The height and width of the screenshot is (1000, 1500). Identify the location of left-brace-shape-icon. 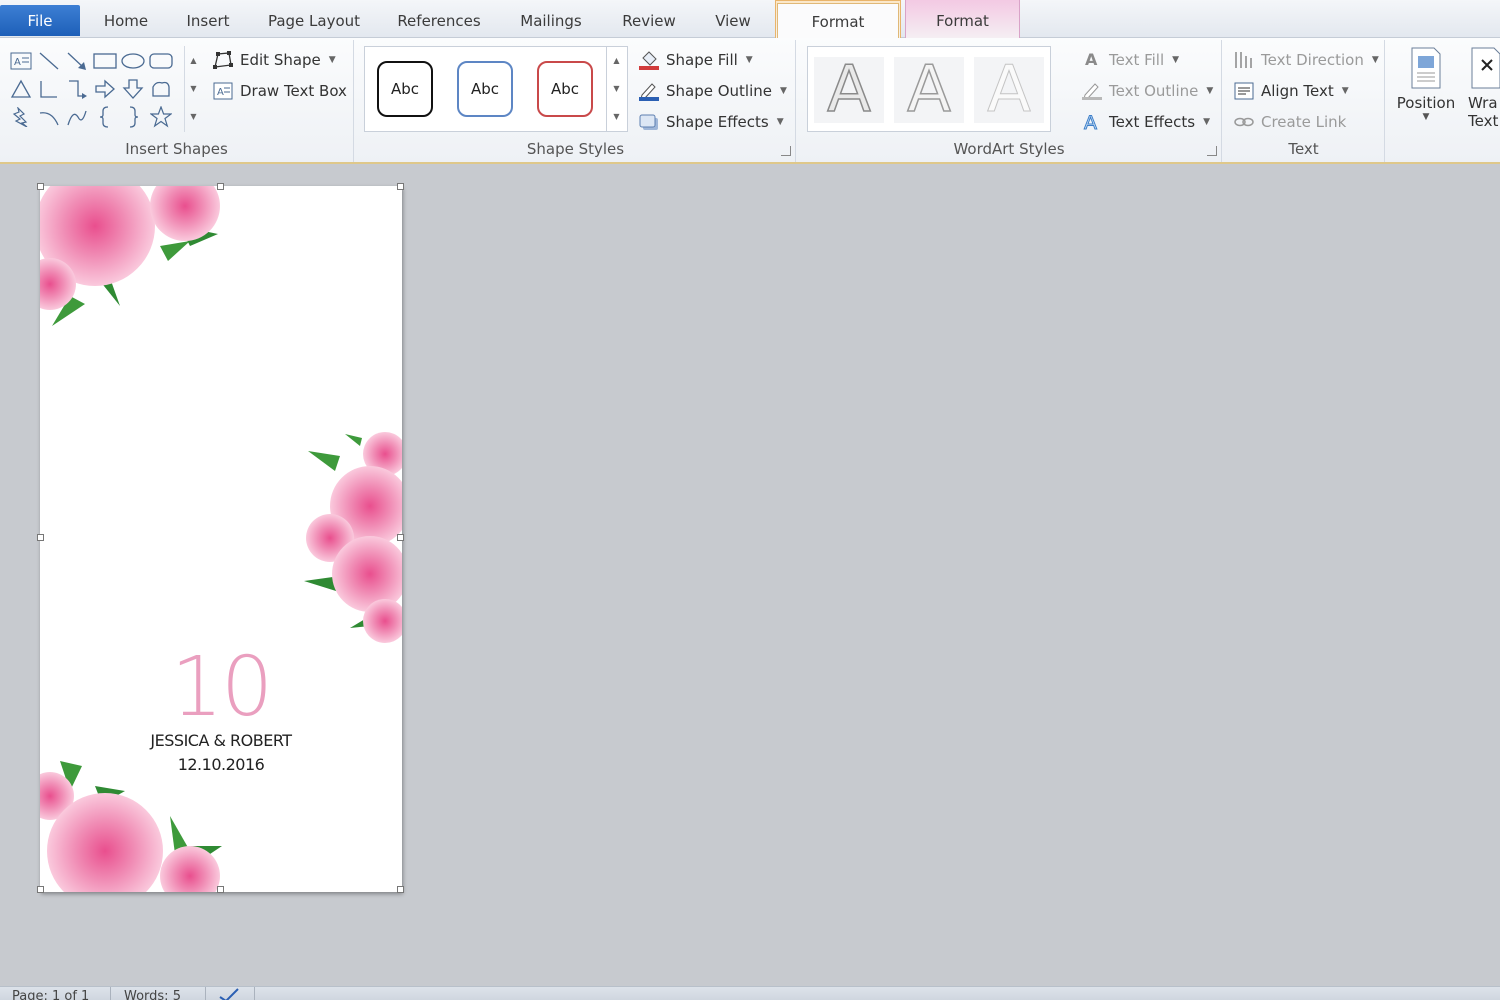
(105, 117).